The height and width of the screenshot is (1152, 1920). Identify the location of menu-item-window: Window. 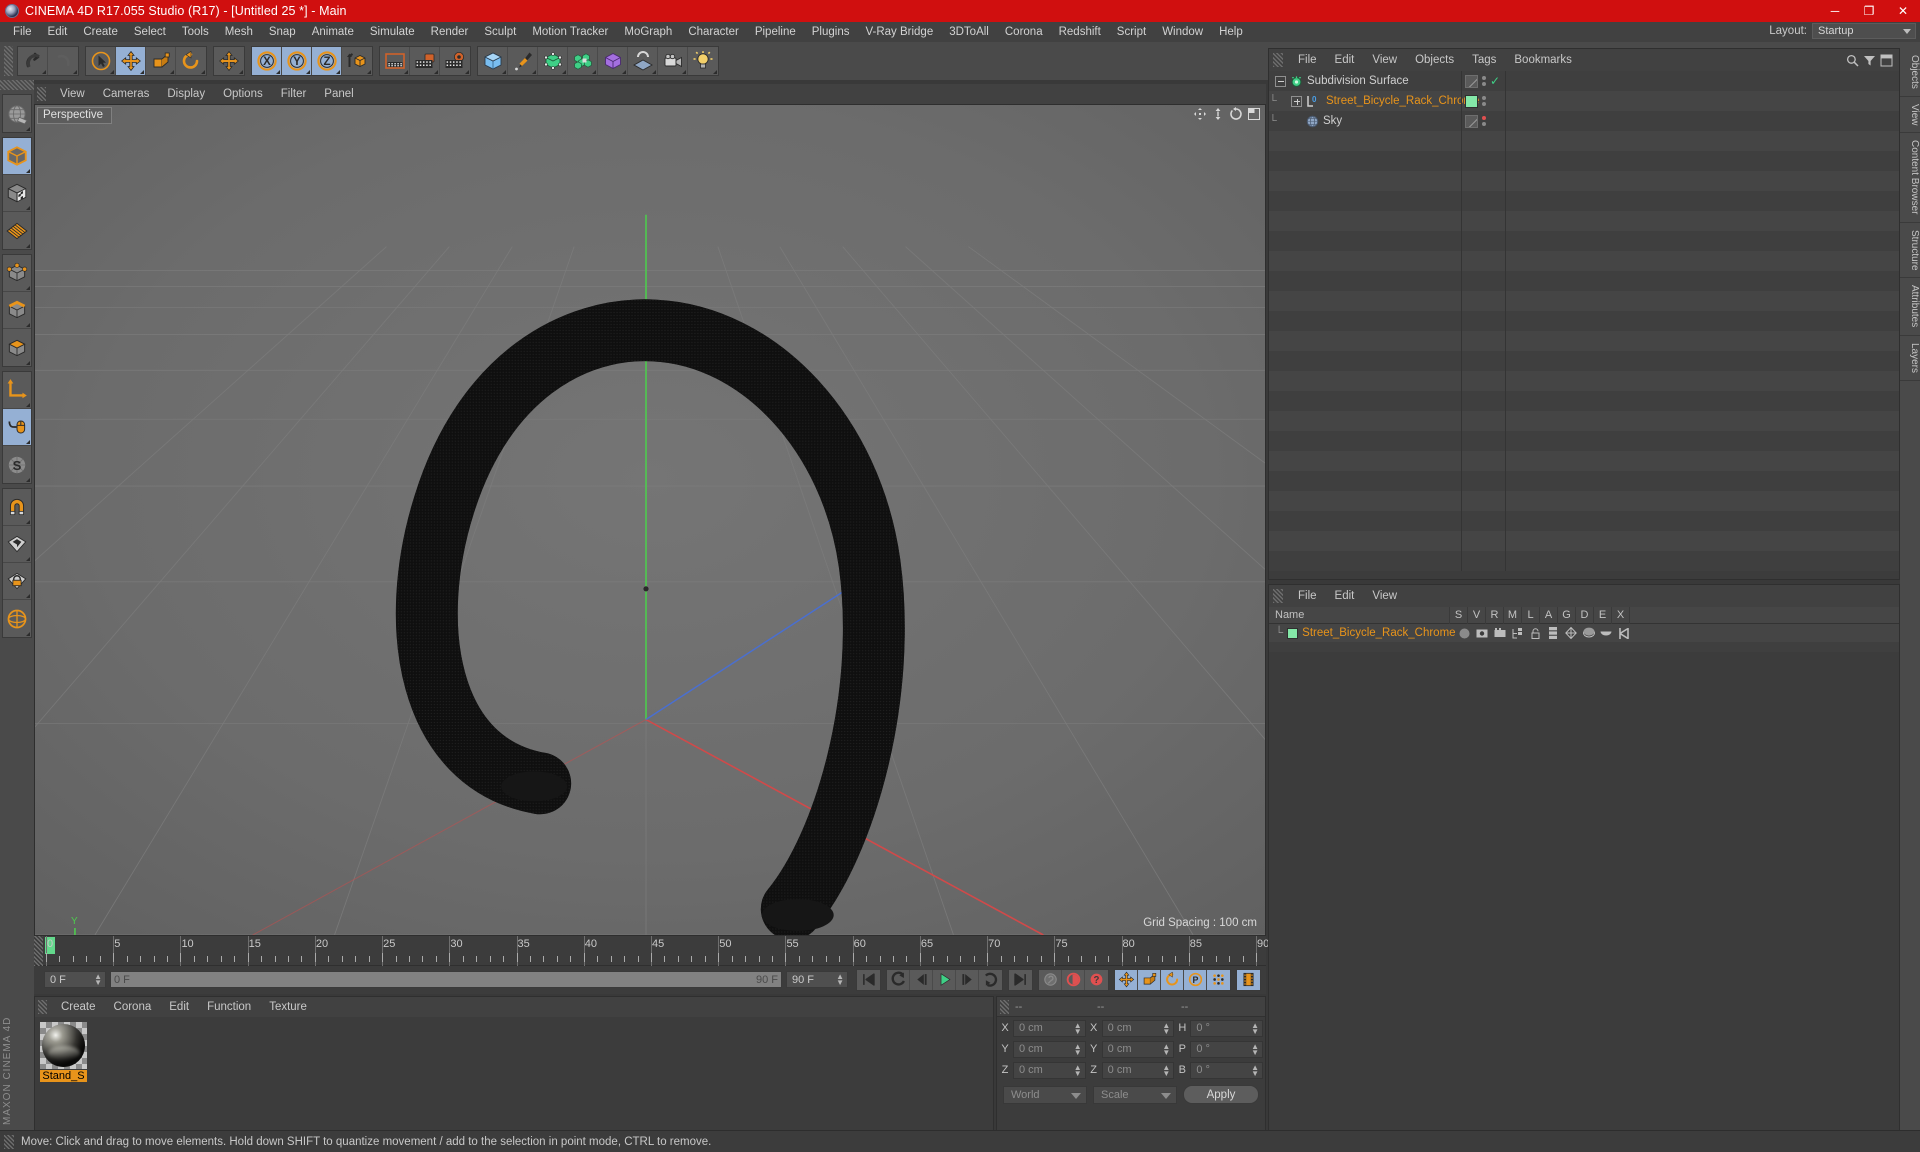
(1182, 32).